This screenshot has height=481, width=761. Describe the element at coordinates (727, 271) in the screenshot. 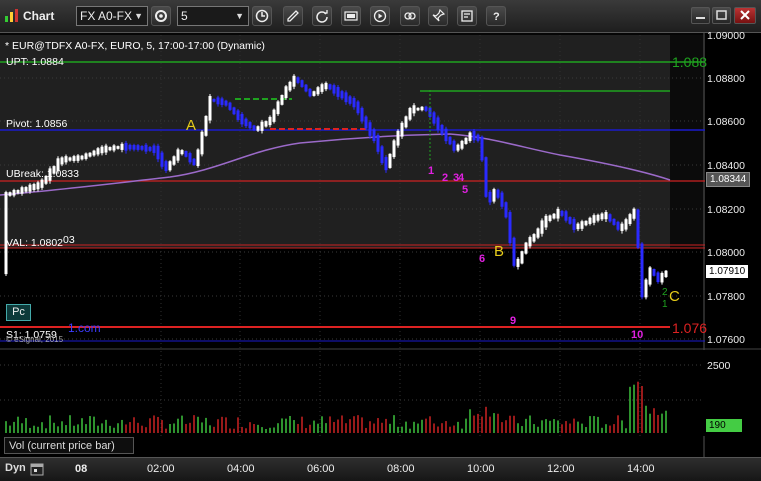

I see `current-price-badge: 1.07910` at that location.